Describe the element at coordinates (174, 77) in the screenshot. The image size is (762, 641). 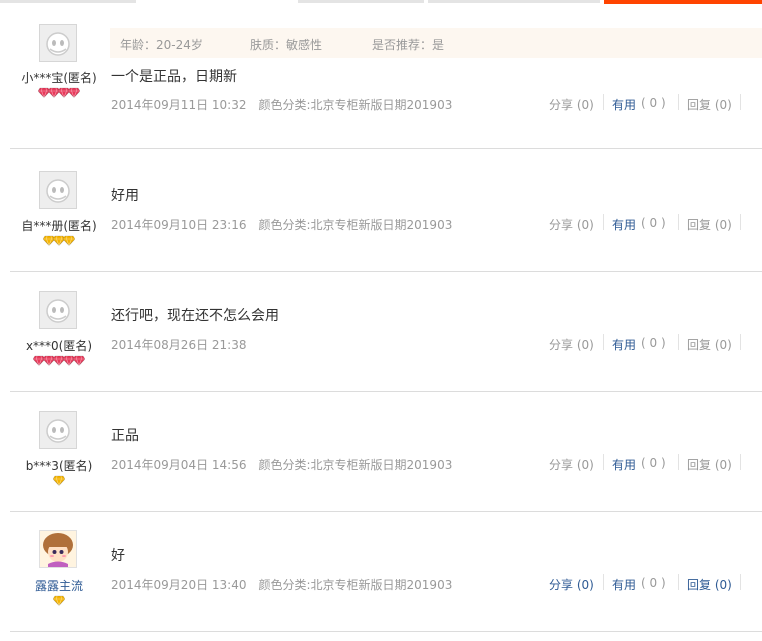
I see `review-content: 一个是正品，日期新` at that location.